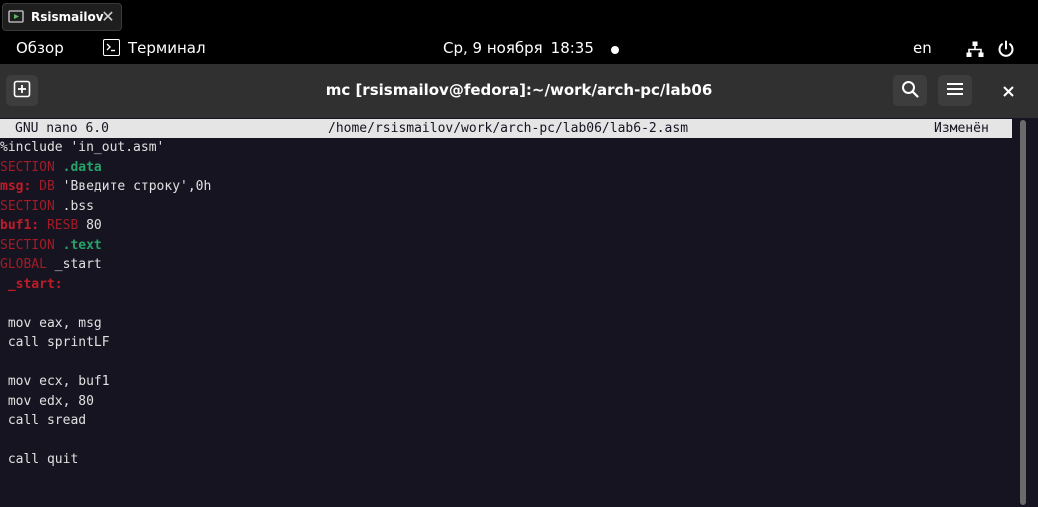 The width and height of the screenshot is (1038, 507). I want to click on notification-dot-icon, so click(615, 50).